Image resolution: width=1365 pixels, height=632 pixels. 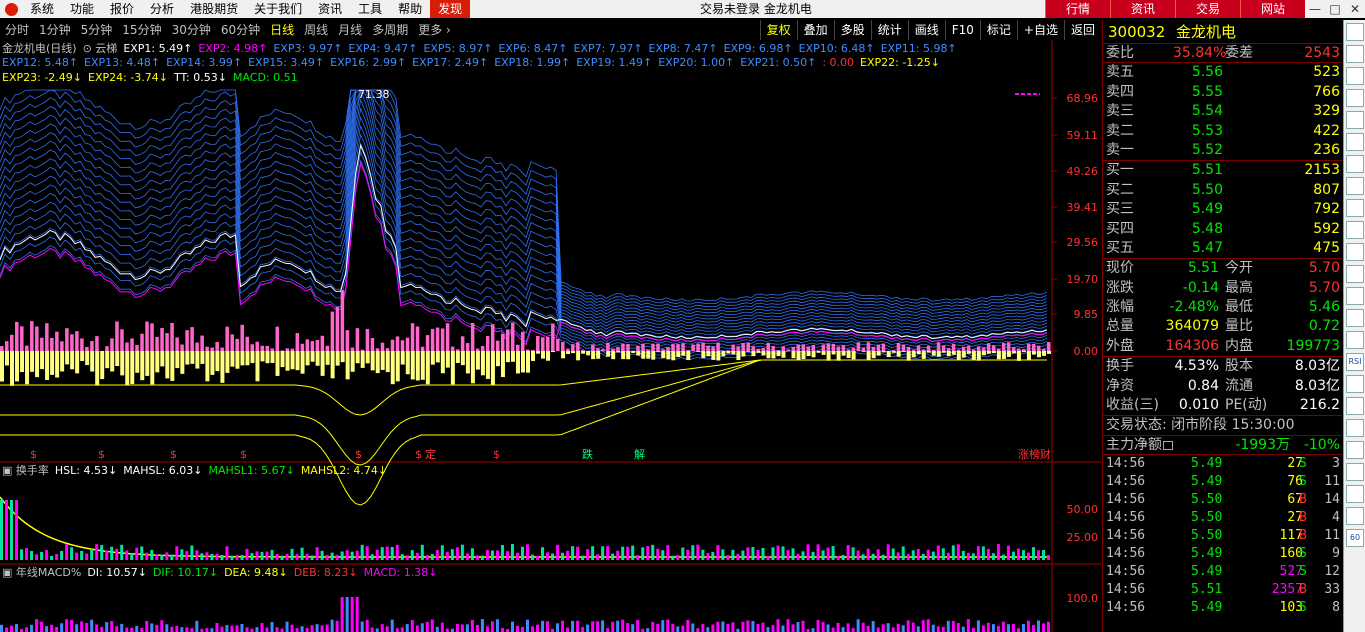 What do you see at coordinates (240, 30) in the screenshot?
I see `period-tab-5: 60分钟` at bounding box center [240, 30].